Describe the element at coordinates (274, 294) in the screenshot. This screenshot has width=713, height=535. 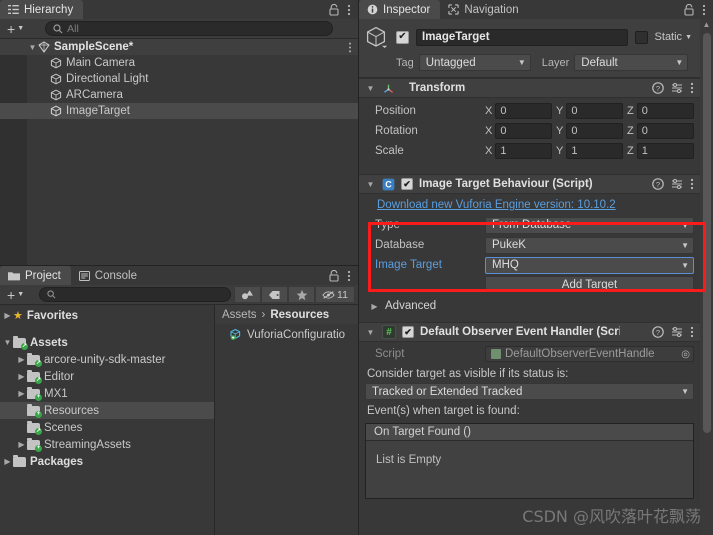
I see `label-filter-icon` at that location.